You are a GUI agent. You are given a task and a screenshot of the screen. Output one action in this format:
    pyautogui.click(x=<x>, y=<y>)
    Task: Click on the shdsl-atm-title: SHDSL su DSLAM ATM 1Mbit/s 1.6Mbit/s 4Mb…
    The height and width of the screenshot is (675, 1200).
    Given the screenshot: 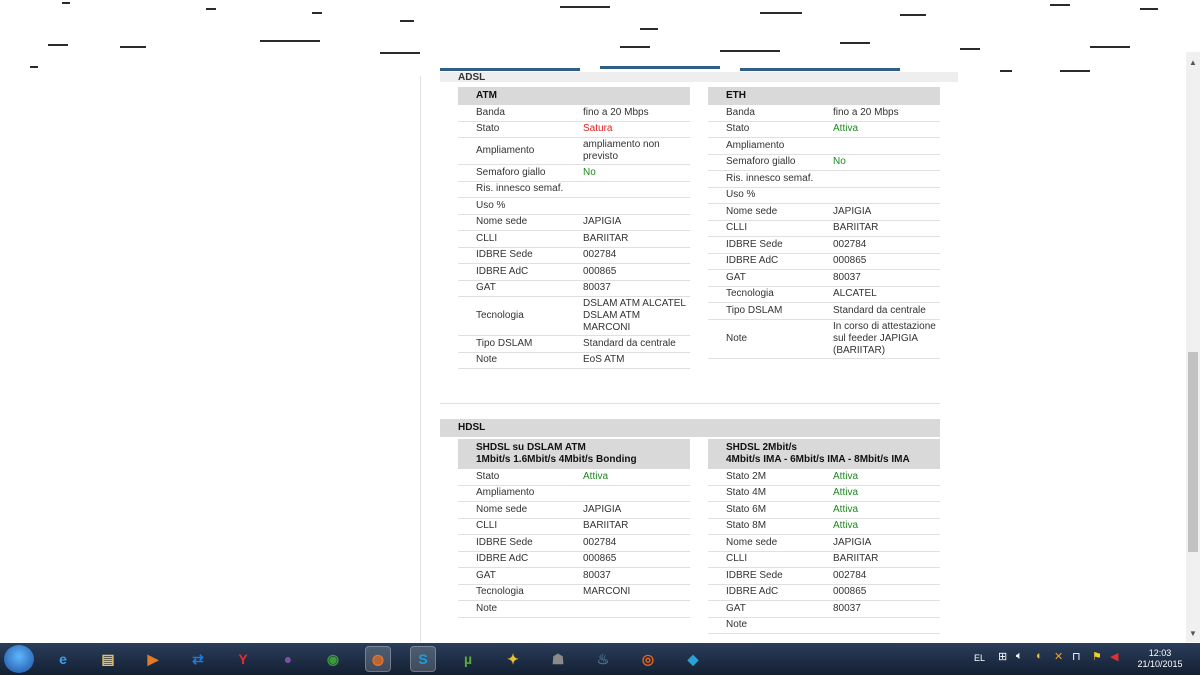 What is the action you would take?
    pyautogui.click(x=574, y=454)
    